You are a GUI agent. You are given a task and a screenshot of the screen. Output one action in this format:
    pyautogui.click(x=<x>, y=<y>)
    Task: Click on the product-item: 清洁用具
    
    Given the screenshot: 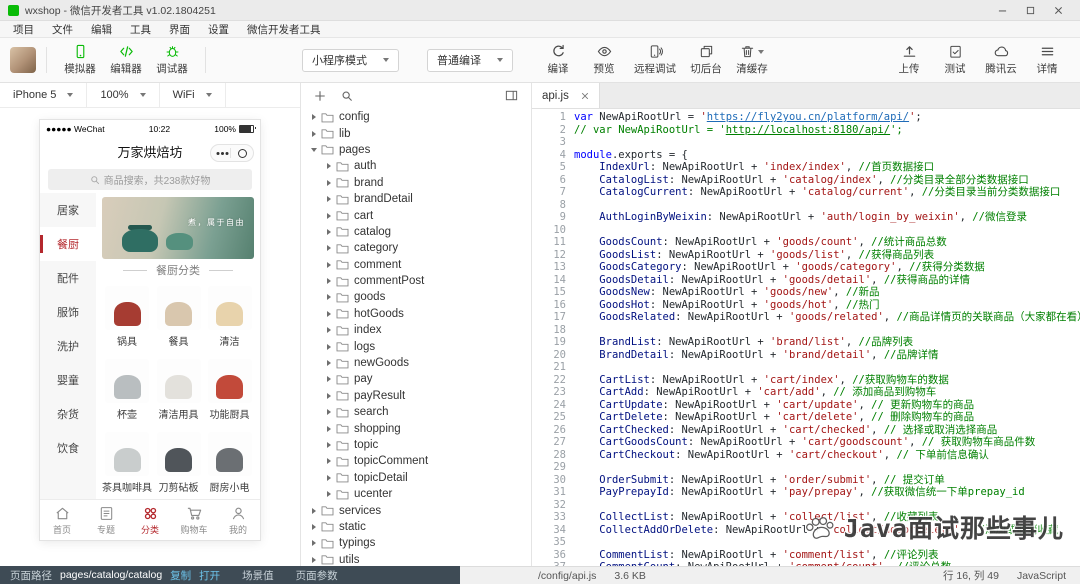 What is the action you would take?
    pyautogui.click(x=178, y=390)
    